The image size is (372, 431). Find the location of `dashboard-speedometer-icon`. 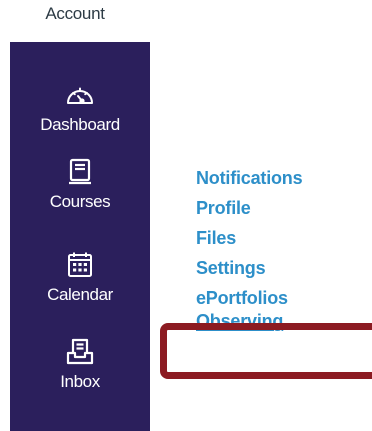

dashboard-speedometer-icon is located at coordinates (80, 95).